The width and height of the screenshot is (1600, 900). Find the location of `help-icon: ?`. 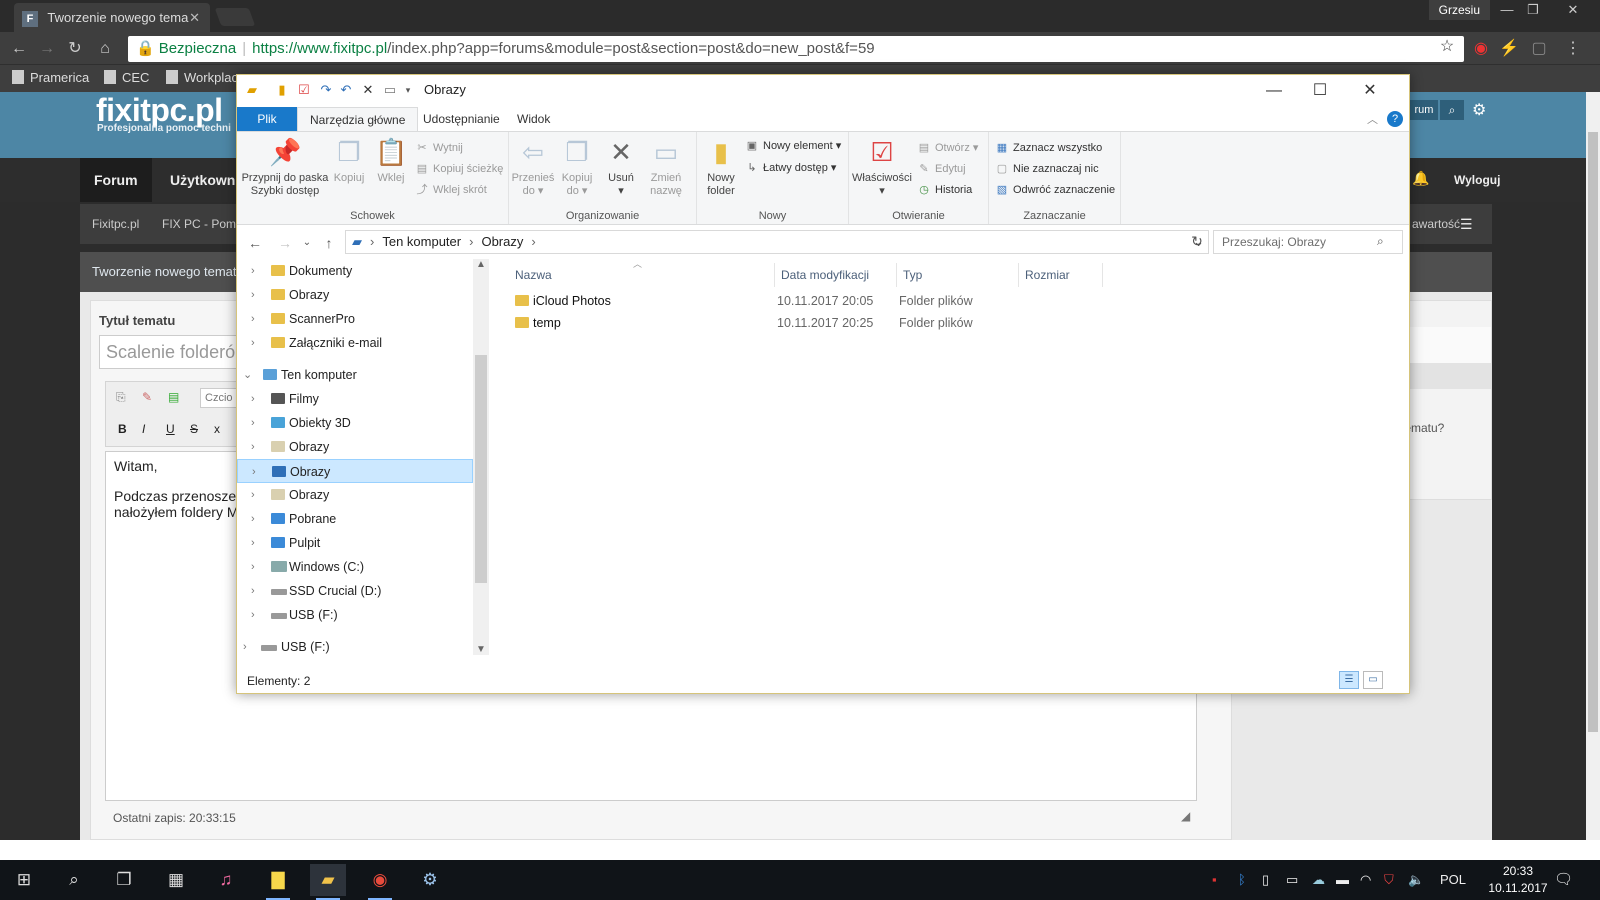

help-icon: ? is located at coordinates (1395, 119).